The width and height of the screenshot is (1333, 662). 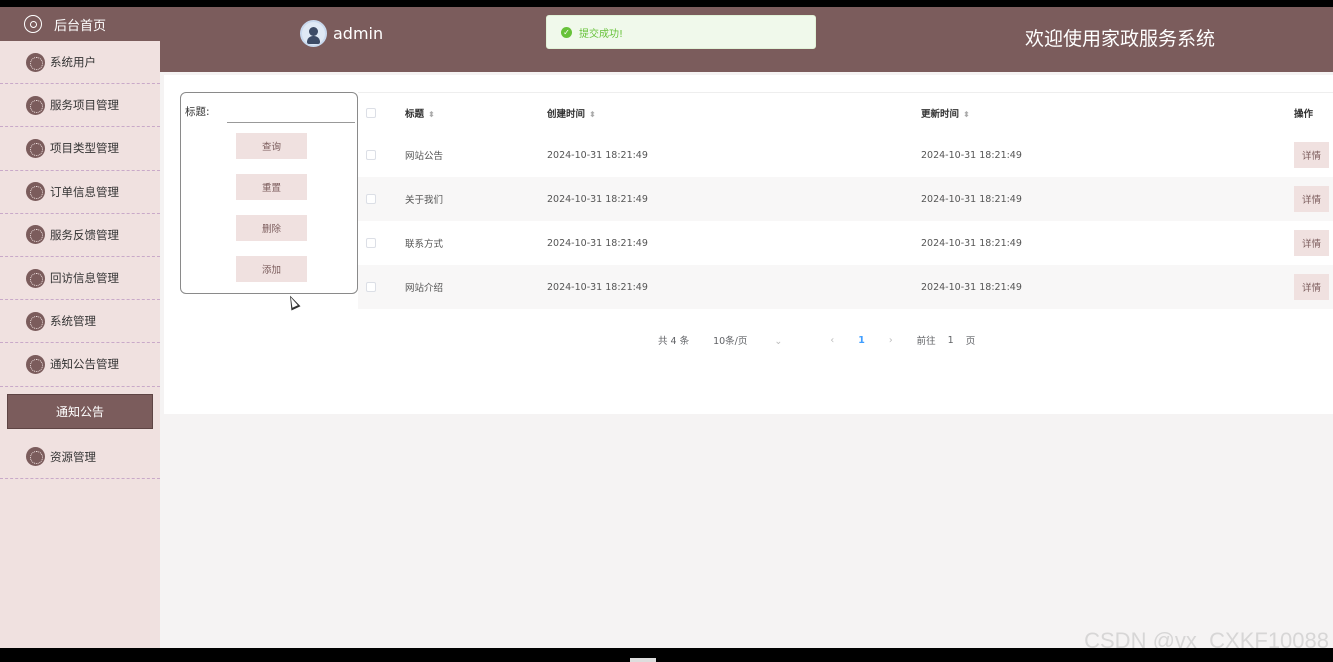 I want to click on column-header-created: 创建时间 ⬍, so click(x=571, y=113).